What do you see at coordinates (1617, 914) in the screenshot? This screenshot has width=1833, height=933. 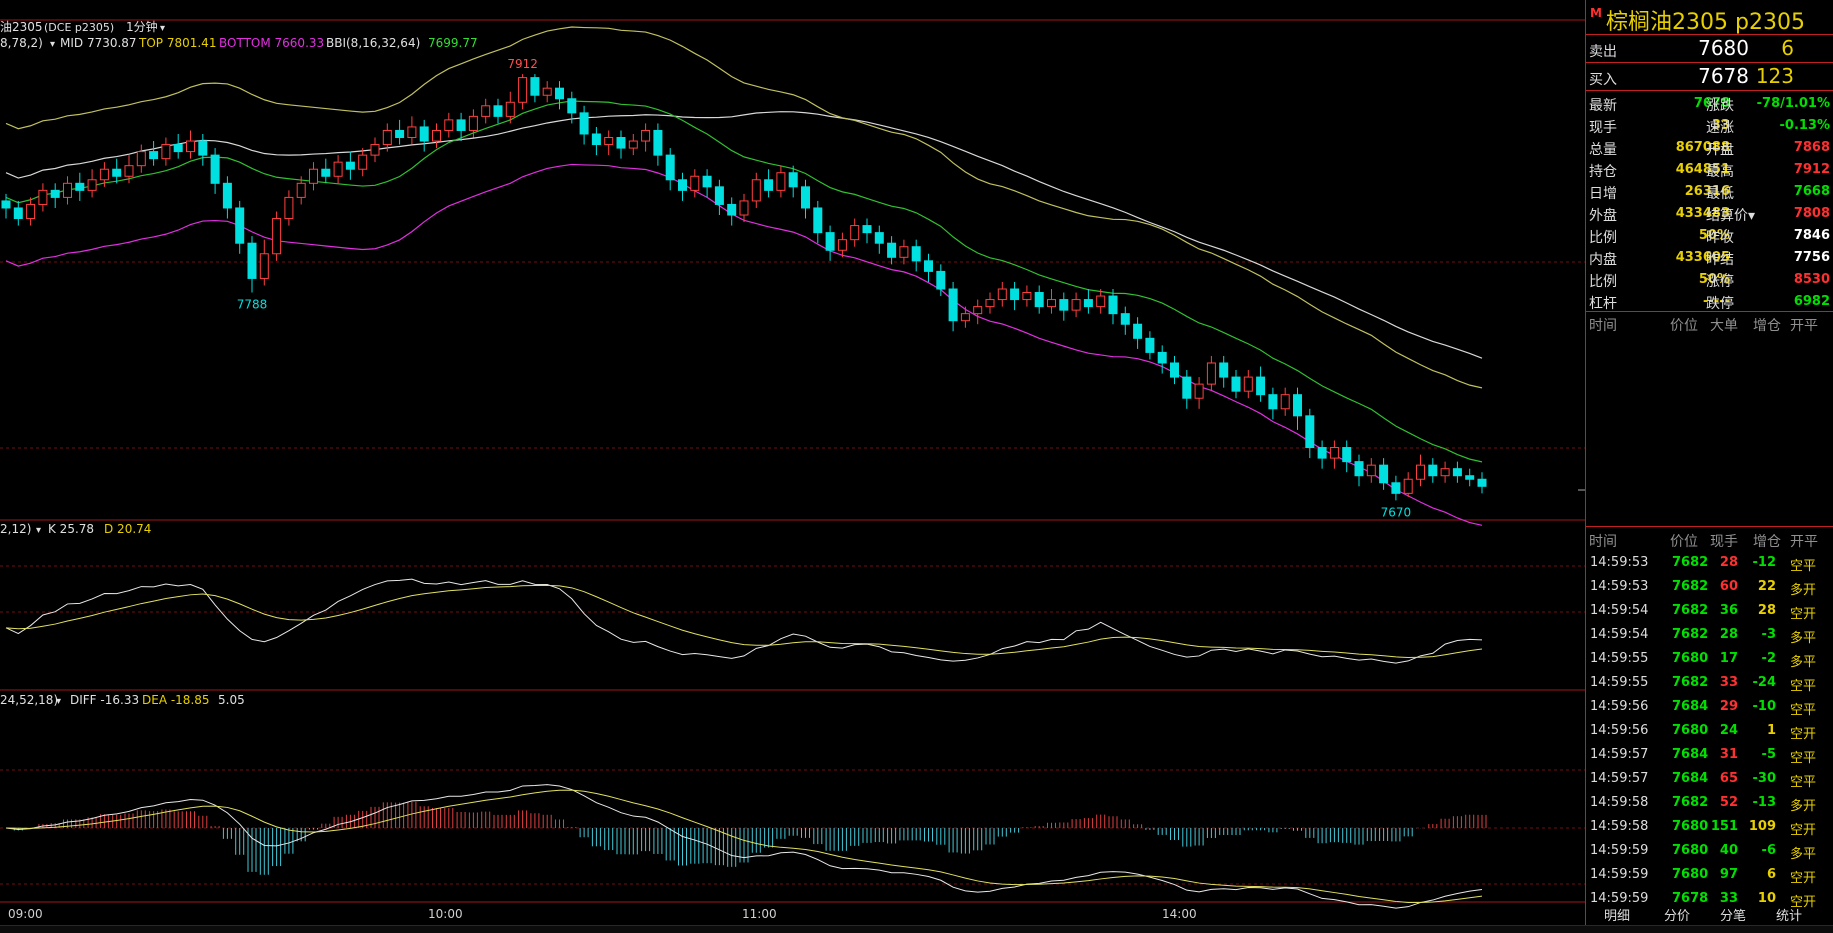 I see `tab-detail: 明细` at bounding box center [1617, 914].